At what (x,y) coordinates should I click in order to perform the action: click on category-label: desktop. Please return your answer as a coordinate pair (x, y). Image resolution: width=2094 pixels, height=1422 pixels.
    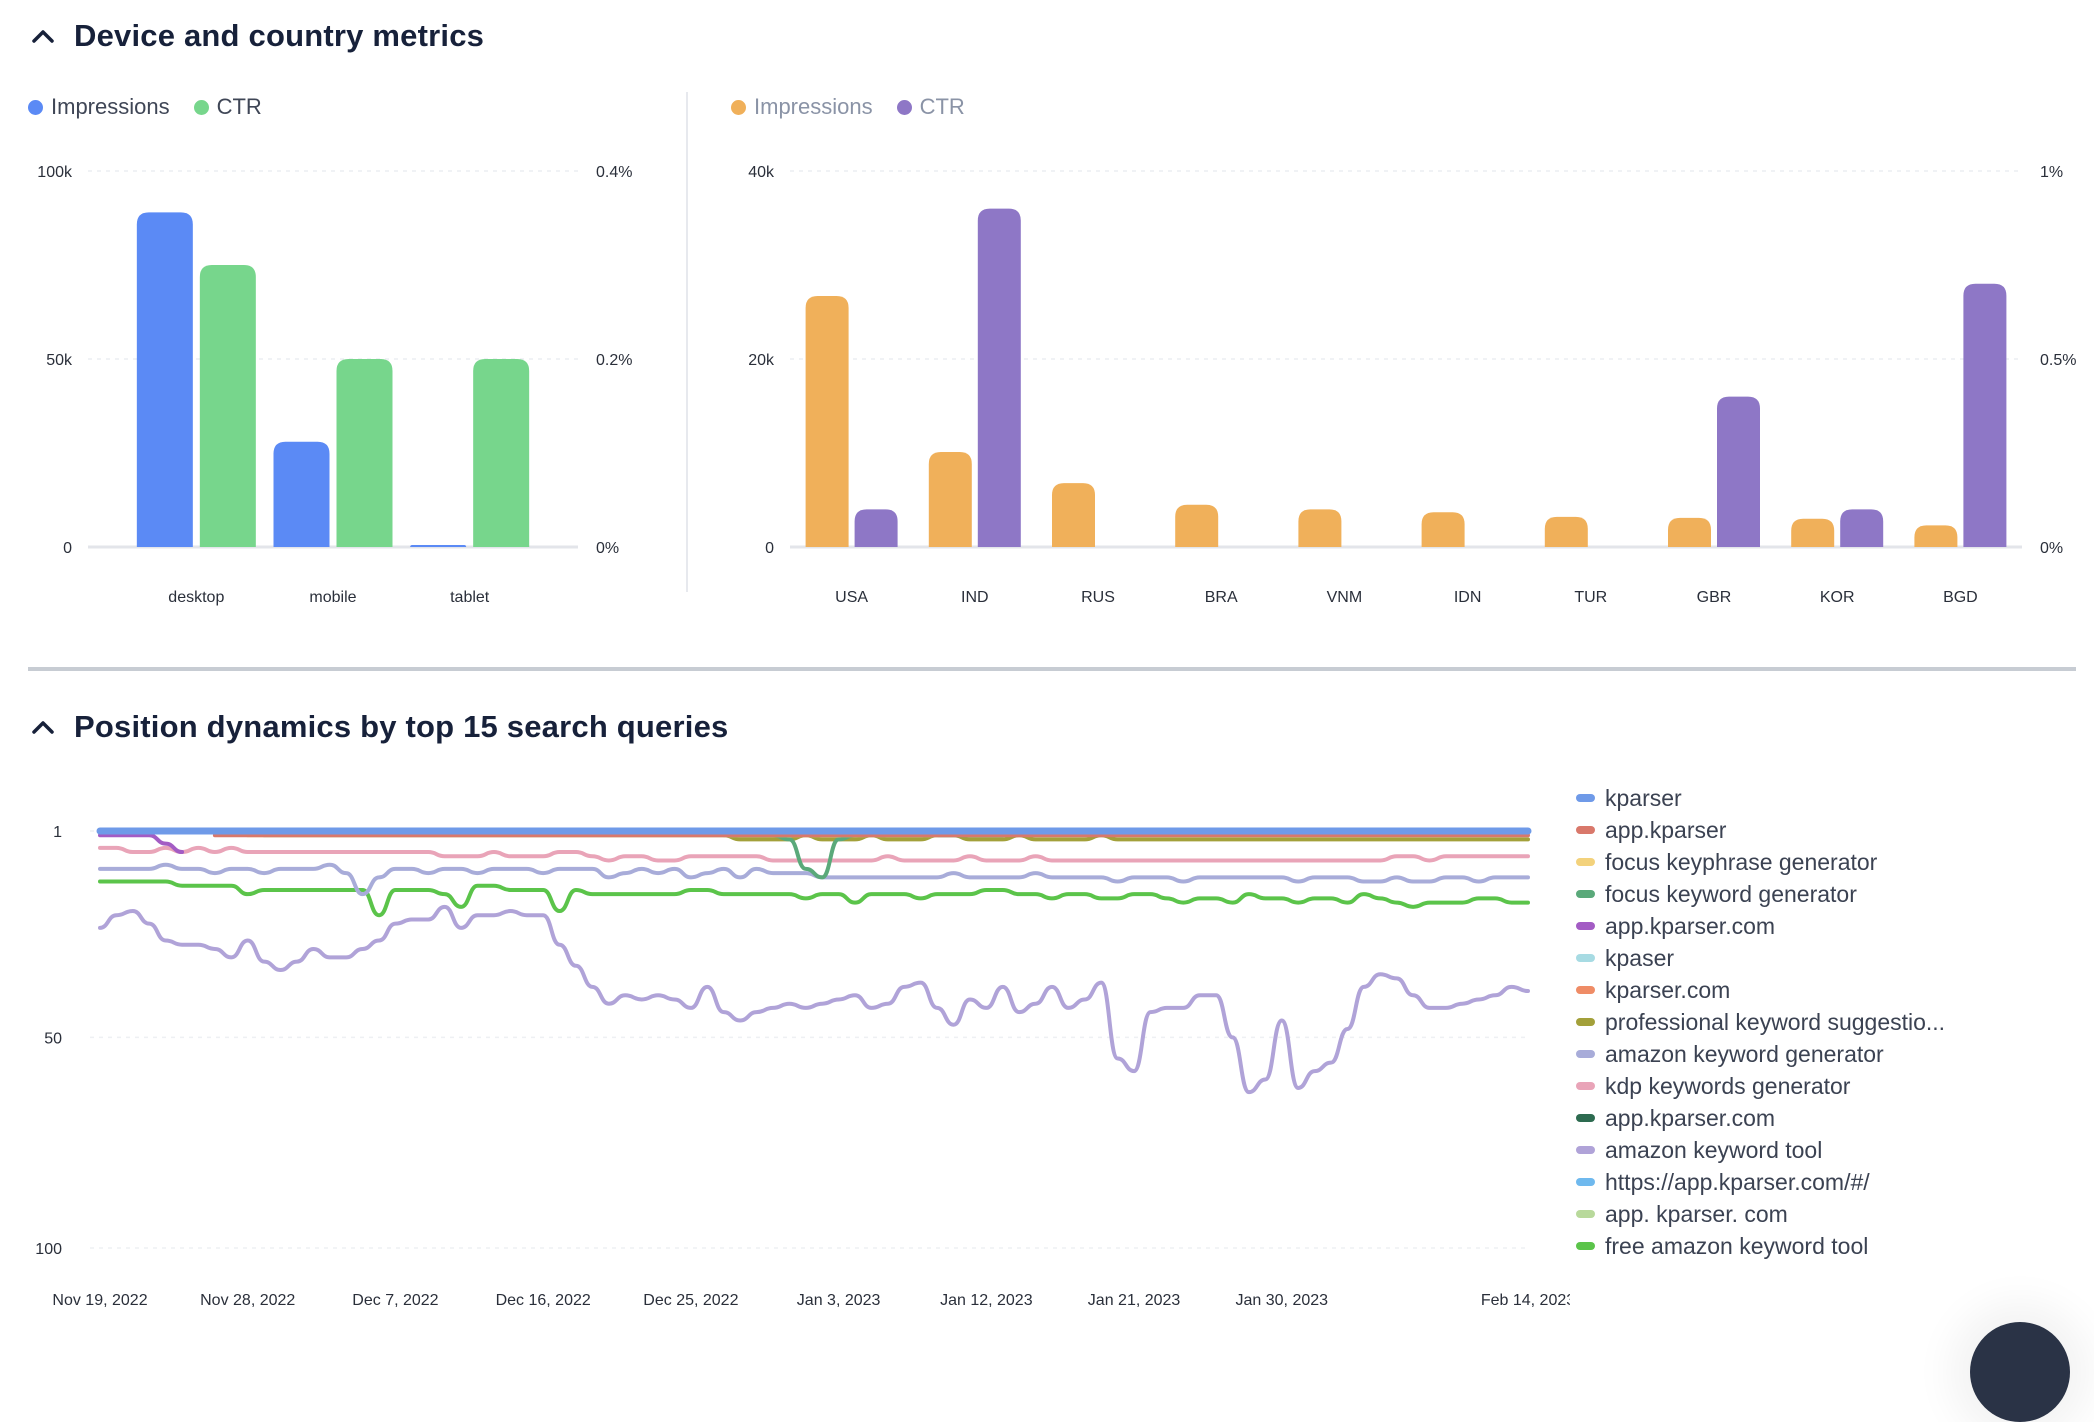
    Looking at the image, I should click on (196, 597).